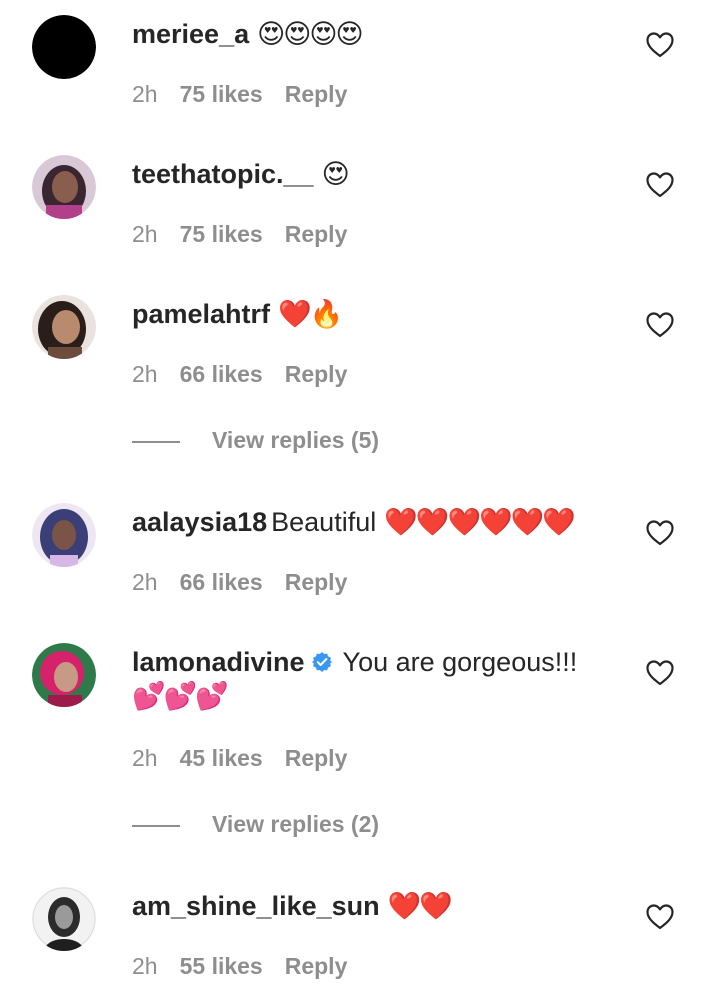 Image resolution: width=720 pixels, height=1008 pixels. Describe the element at coordinates (218, 662) in the screenshot. I see `username: lamonadivine` at that location.